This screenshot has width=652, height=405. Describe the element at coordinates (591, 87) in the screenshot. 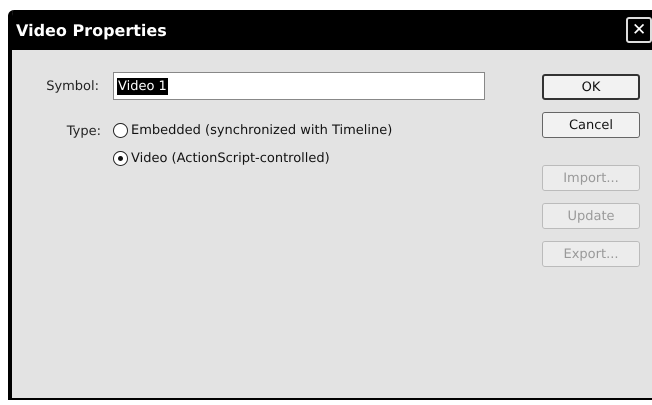

I see `dialog-button: OK` at that location.